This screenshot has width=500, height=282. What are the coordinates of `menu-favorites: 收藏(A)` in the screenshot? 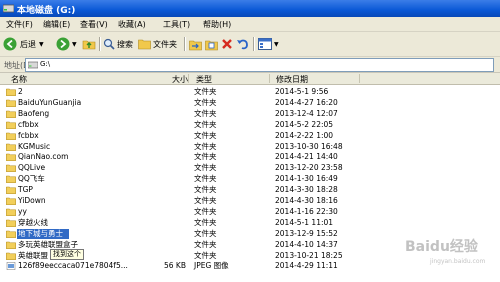 It's located at (132, 24).